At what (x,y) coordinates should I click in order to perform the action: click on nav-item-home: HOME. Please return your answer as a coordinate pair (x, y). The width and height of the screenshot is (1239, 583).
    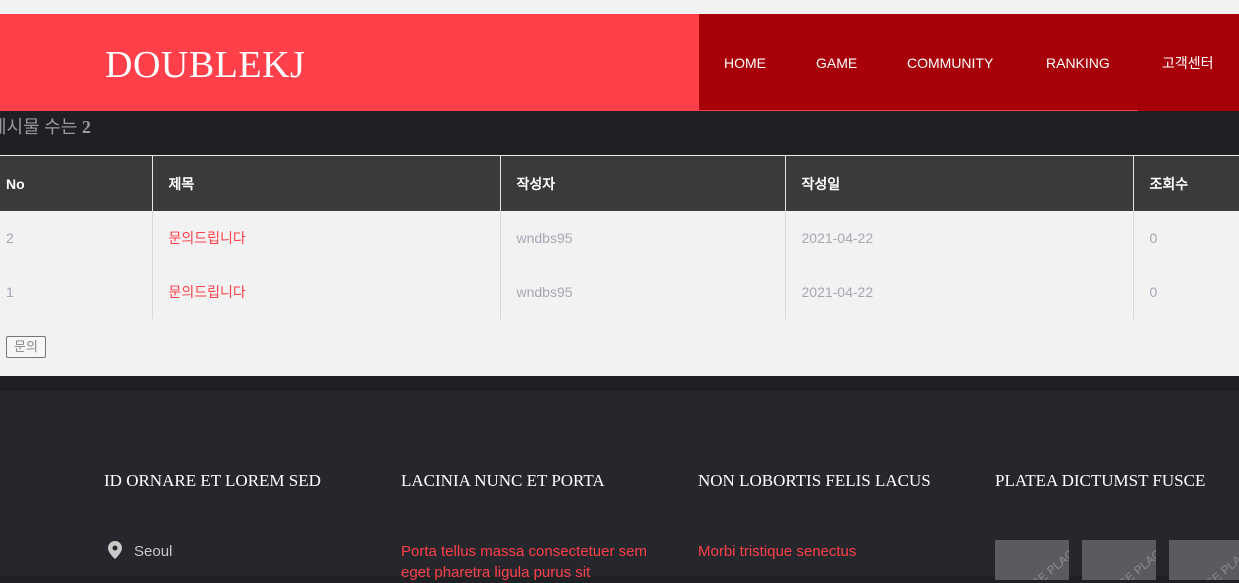
    Looking at the image, I should click on (745, 63).